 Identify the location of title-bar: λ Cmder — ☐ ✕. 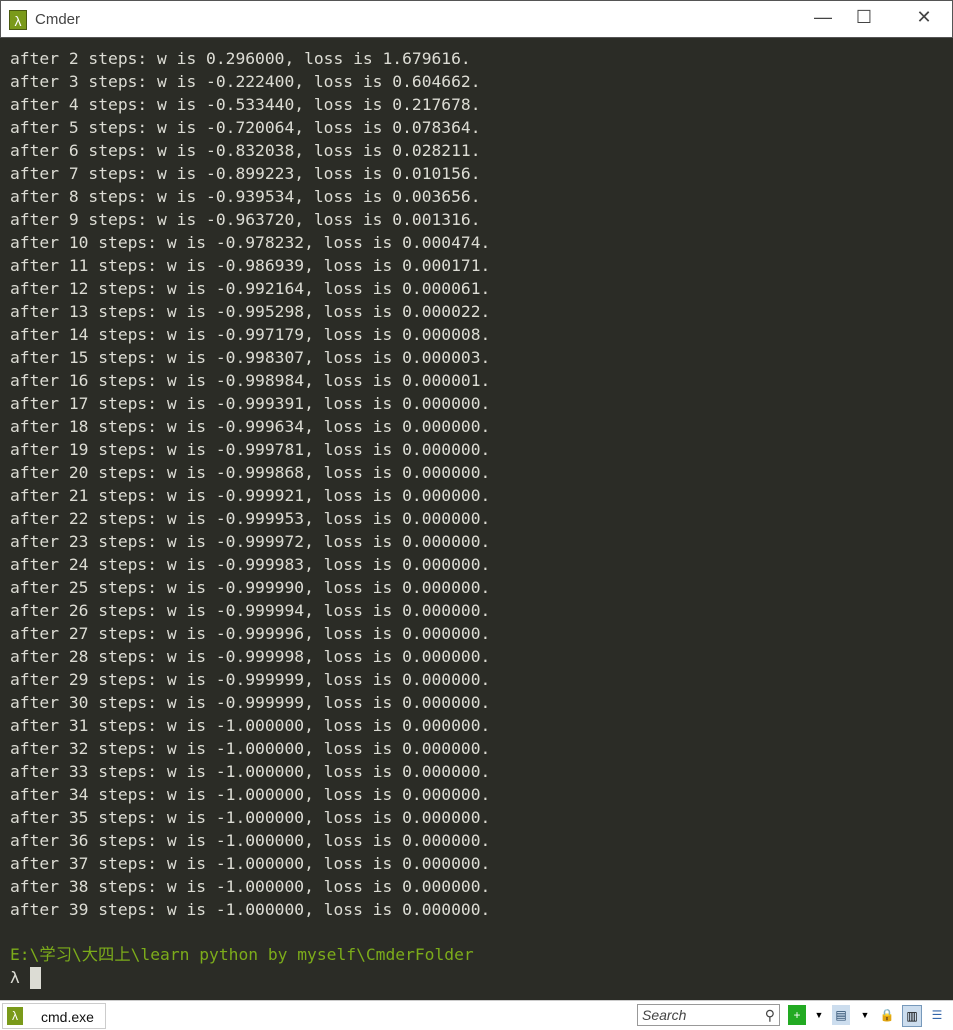
(476, 19).